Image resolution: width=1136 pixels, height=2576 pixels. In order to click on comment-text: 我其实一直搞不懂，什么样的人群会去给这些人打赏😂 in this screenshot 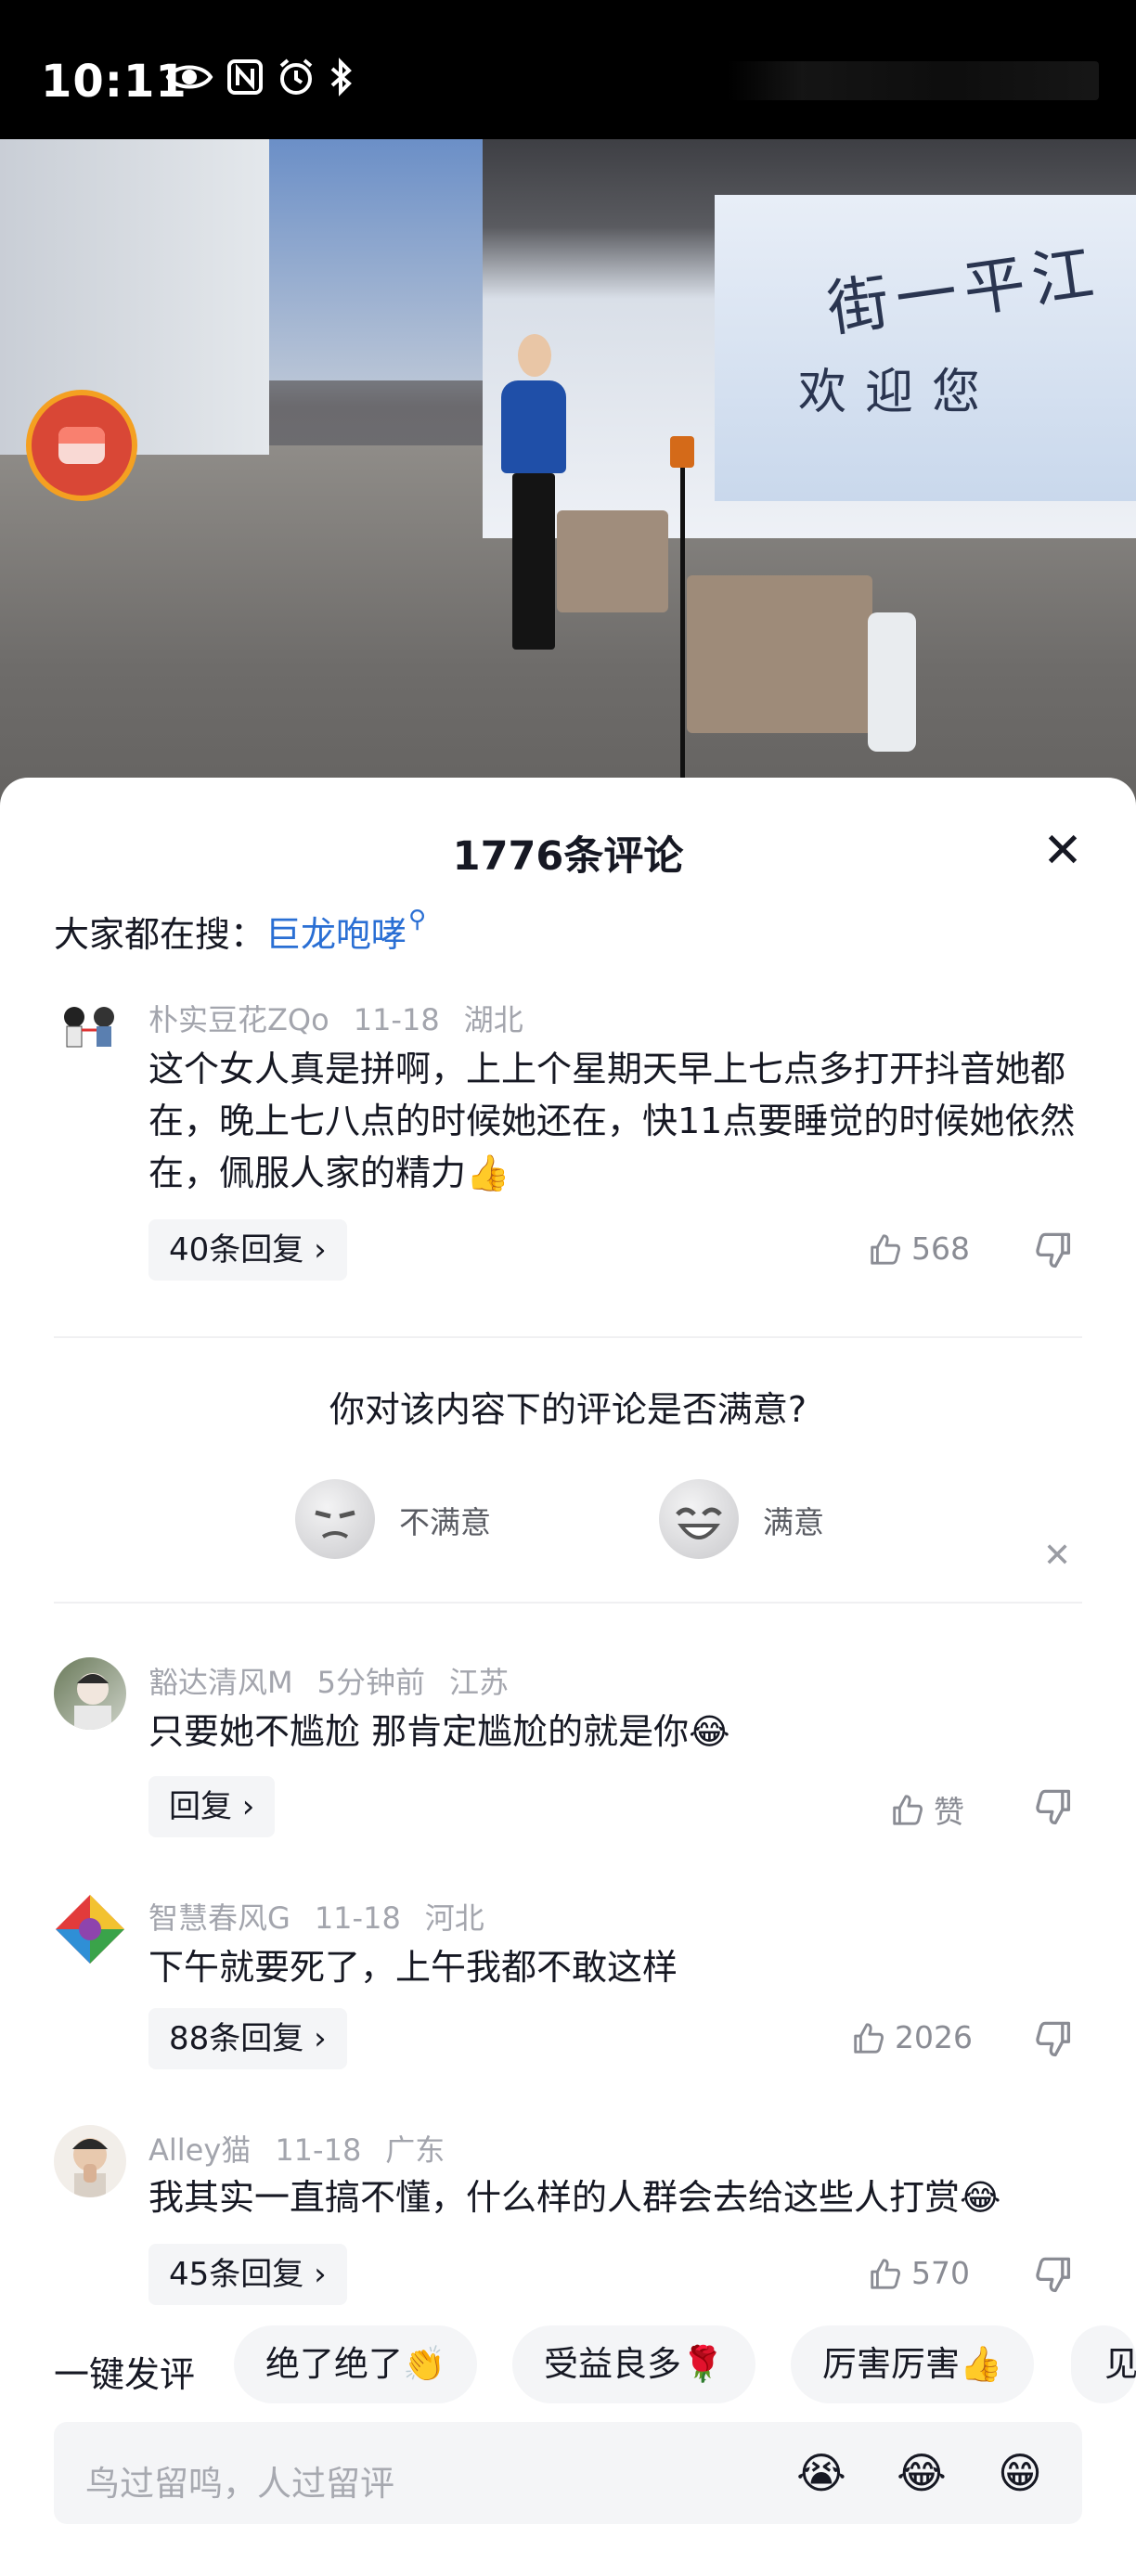, I will do `click(617, 2197)`.